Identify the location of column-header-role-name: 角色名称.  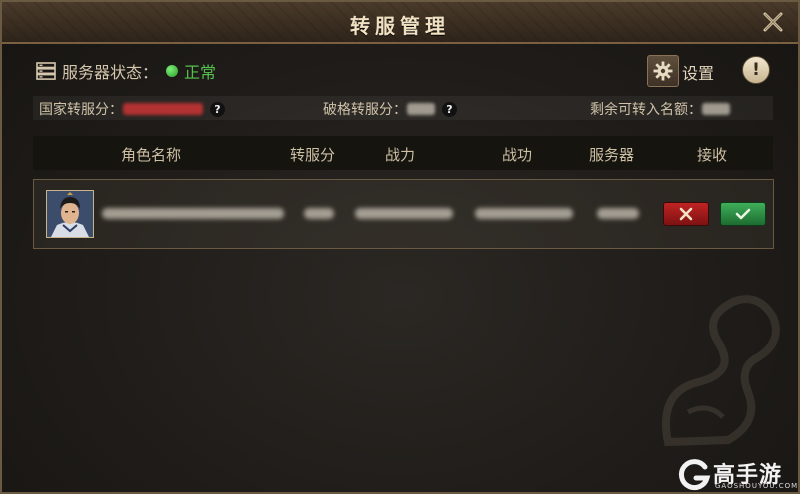
(151, 155).